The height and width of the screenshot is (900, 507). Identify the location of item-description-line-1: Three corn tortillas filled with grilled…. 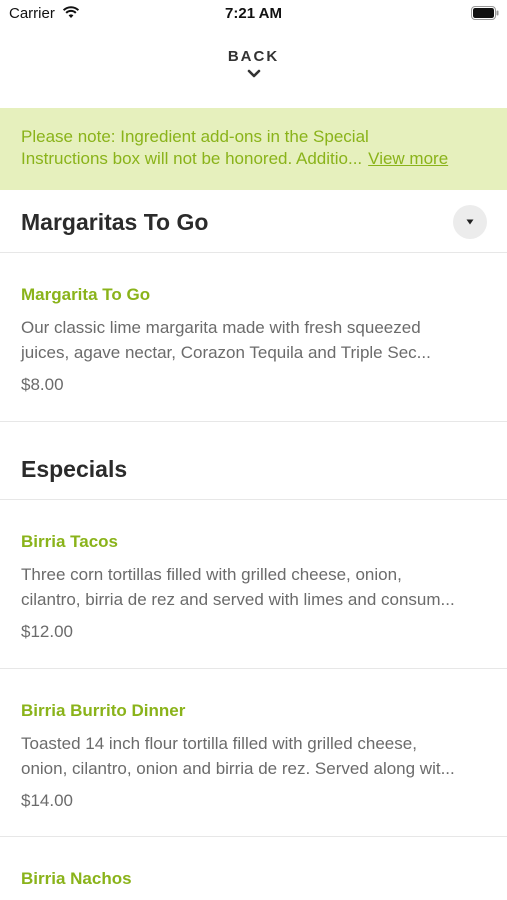
(211, 574).